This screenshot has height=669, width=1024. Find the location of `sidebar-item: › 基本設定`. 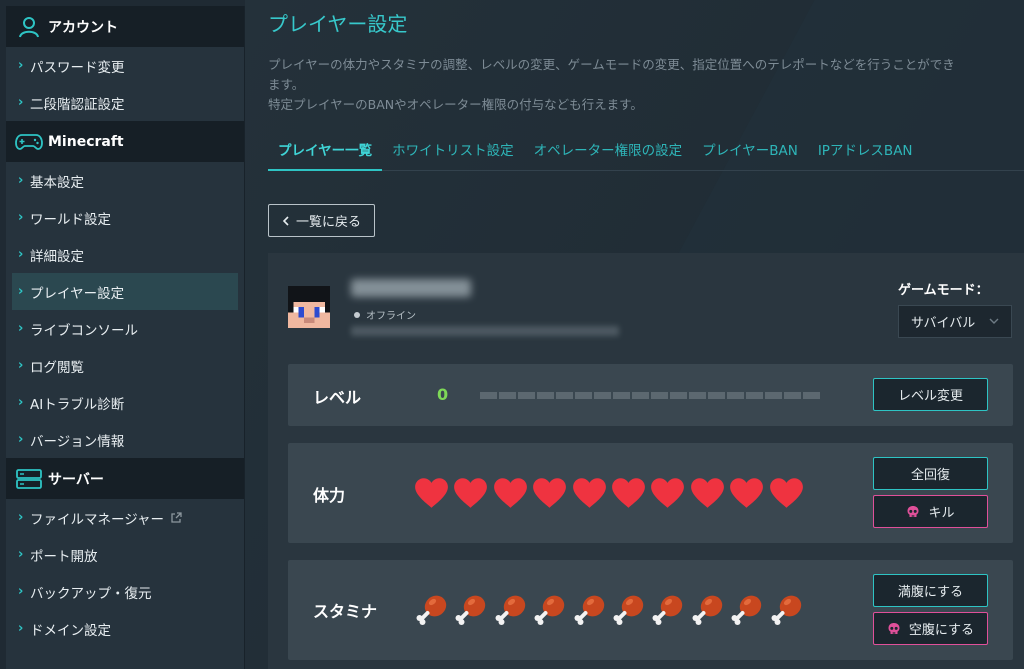

sidebar-item: › 基本設定 is located at coordinates (125, 180).